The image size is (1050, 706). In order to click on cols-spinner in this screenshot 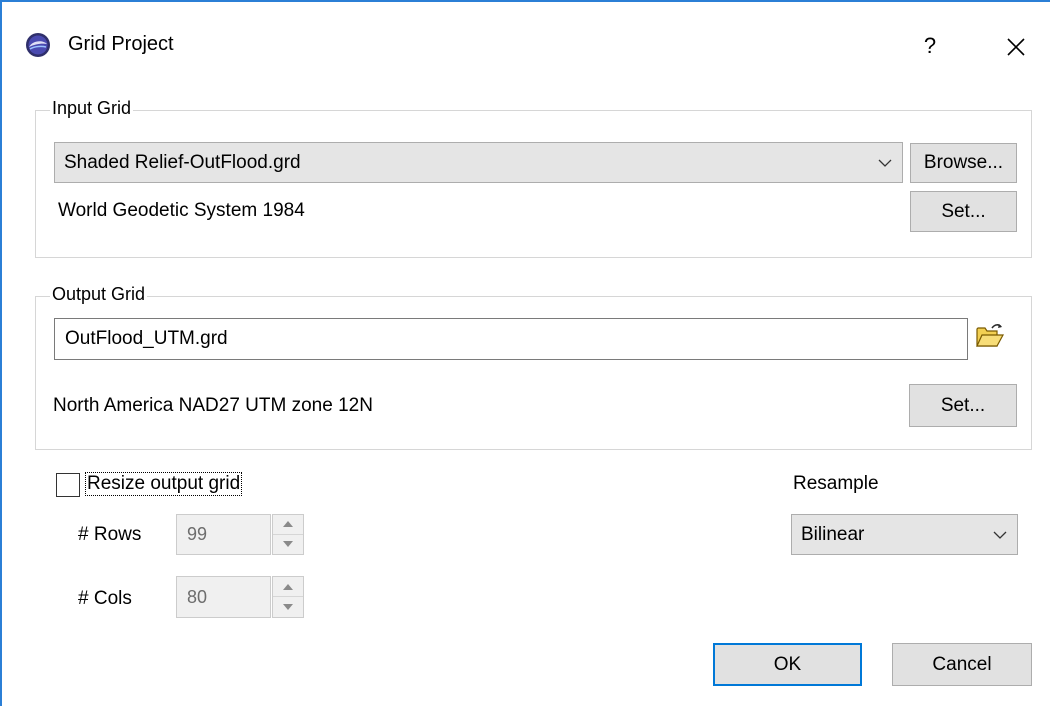, I will do `click(288, 597)`.